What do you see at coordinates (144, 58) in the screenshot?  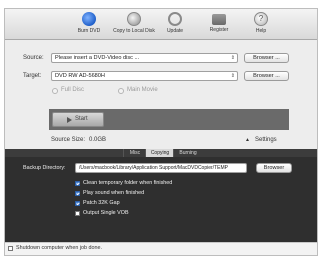 I see `source-select: Please insert a DVD-Video disc ... ⇕` at bounding box center [144, 58].